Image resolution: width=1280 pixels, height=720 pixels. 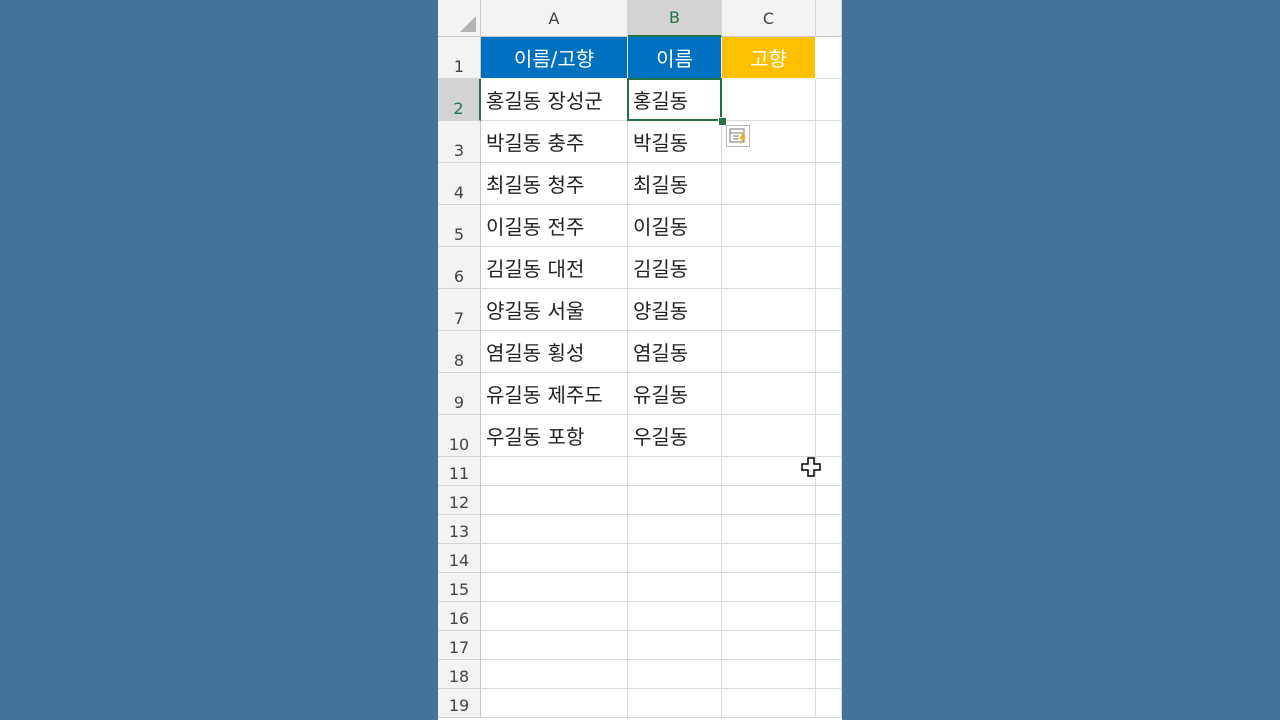 I want to click on cell-d2, so click(x=829, y=100).